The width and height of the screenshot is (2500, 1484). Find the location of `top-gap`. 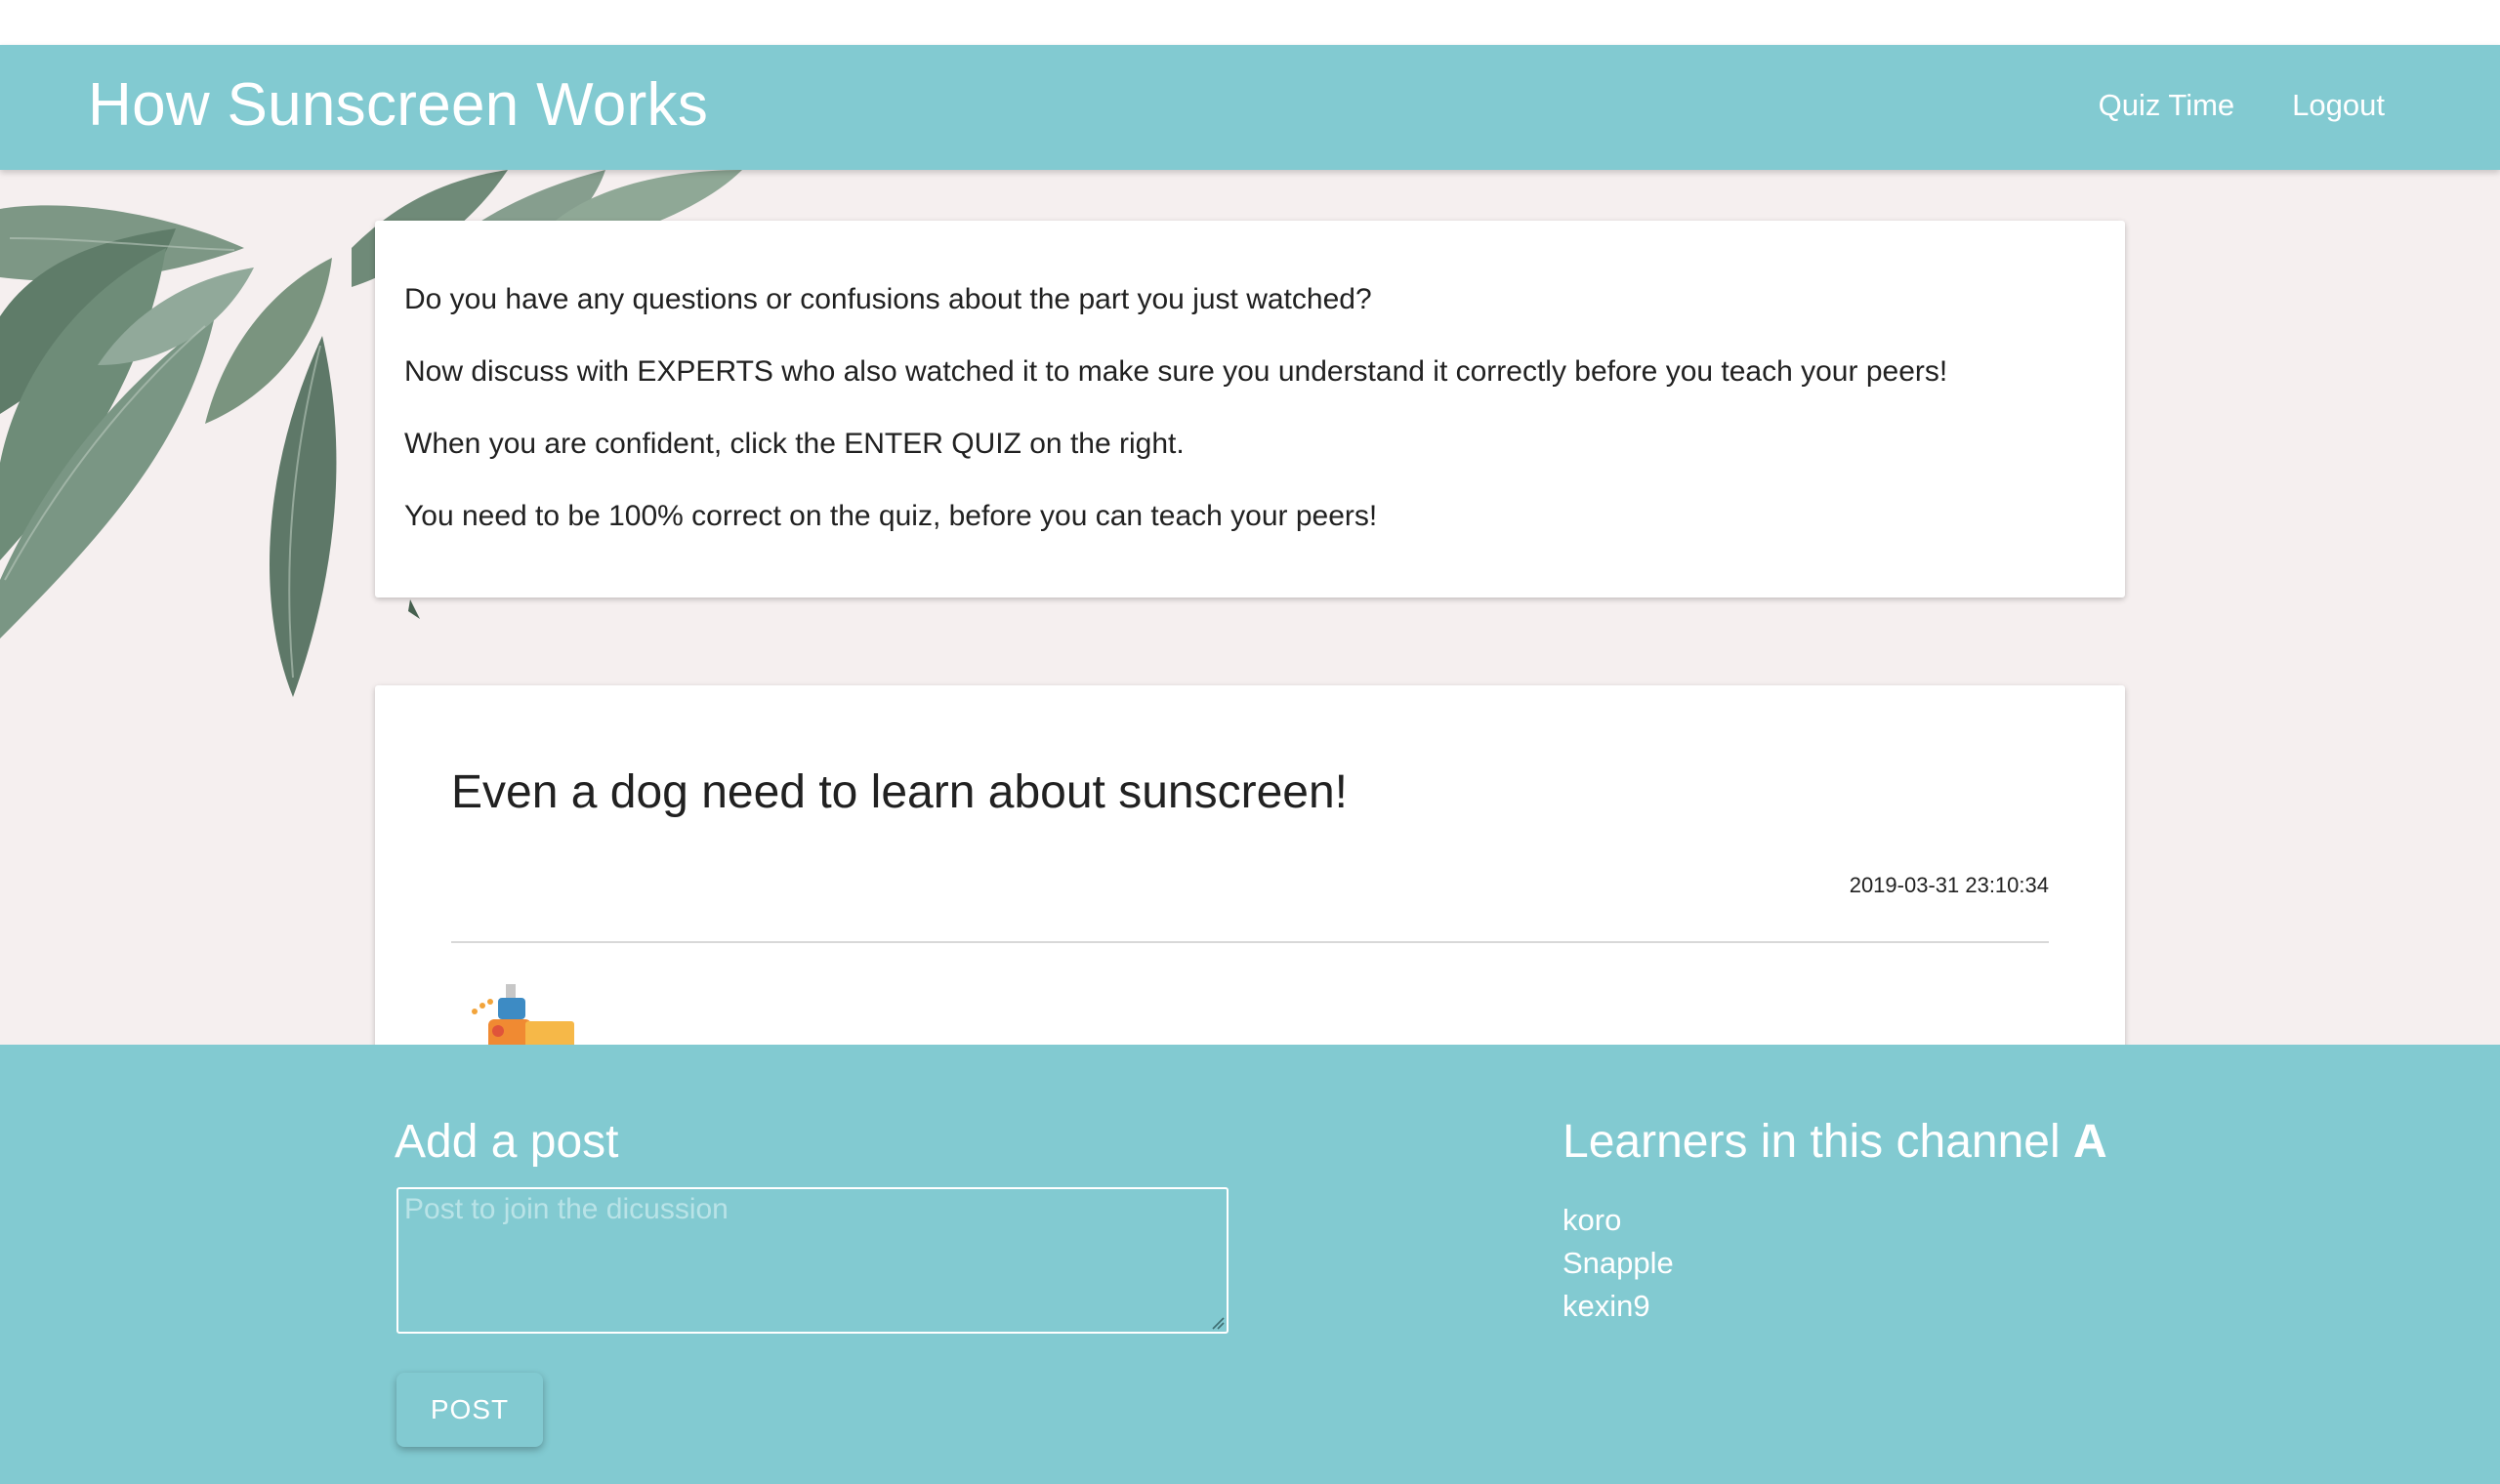

top-gap is located at coordinates (1250, 22).